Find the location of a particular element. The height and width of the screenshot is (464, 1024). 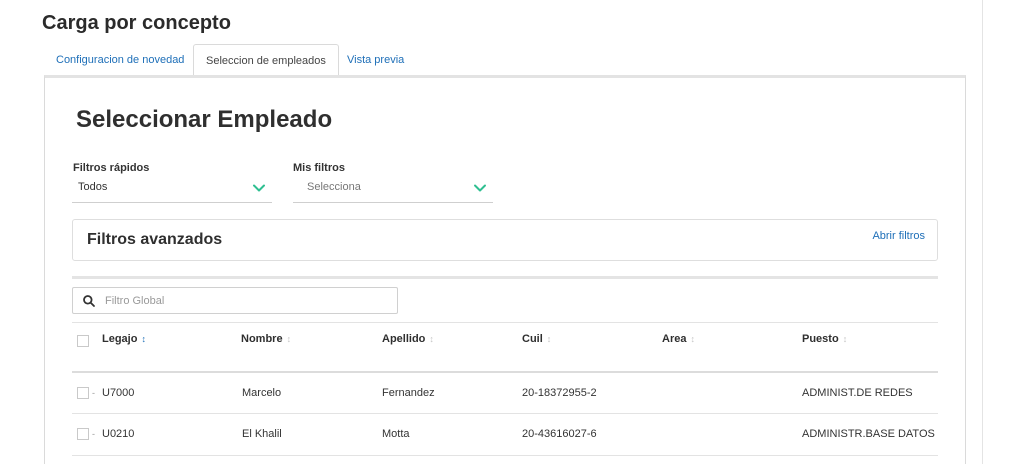

quick-filter-label: Filtros rápidos is located at coordinates (111, 168).